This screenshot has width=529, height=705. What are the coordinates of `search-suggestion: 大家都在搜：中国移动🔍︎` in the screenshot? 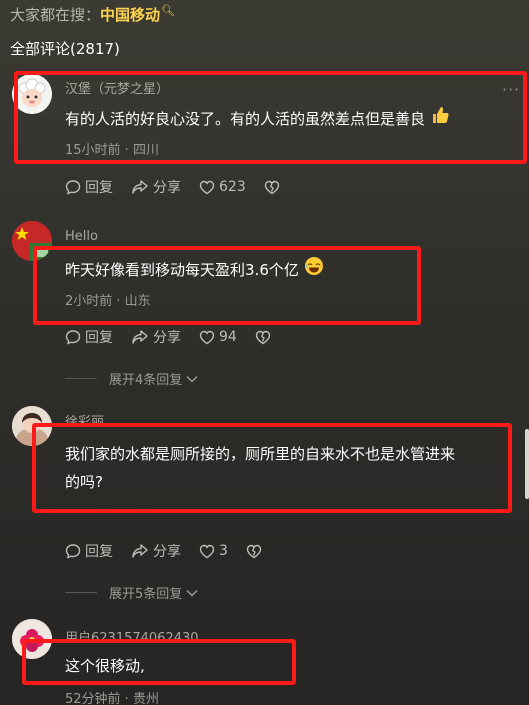 It's located at (92, 14).